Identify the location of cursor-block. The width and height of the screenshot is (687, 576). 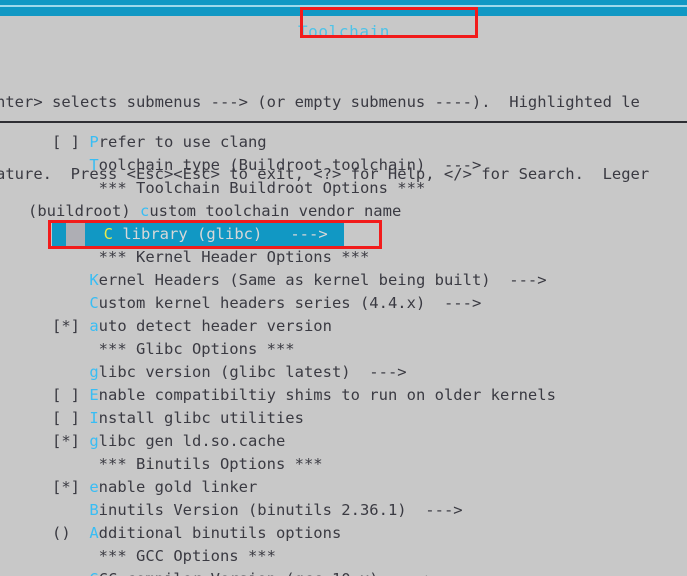
(75, 234).